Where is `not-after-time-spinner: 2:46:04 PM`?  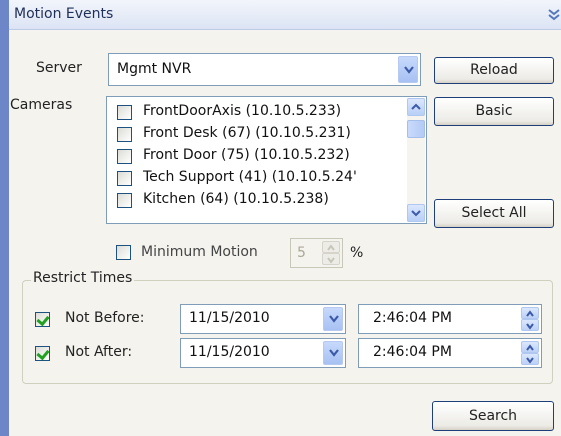 not-after-time-spinner: 2:46:04 PM is located at coordinates (450, 353).